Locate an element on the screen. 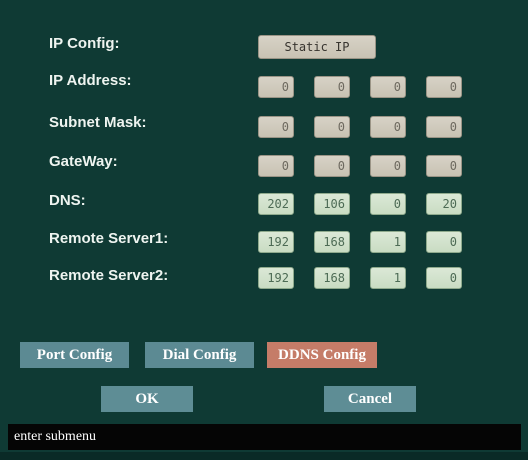 The image size is (528, 460). dns-octet-4: 20 is located at coordinates (444, 204).